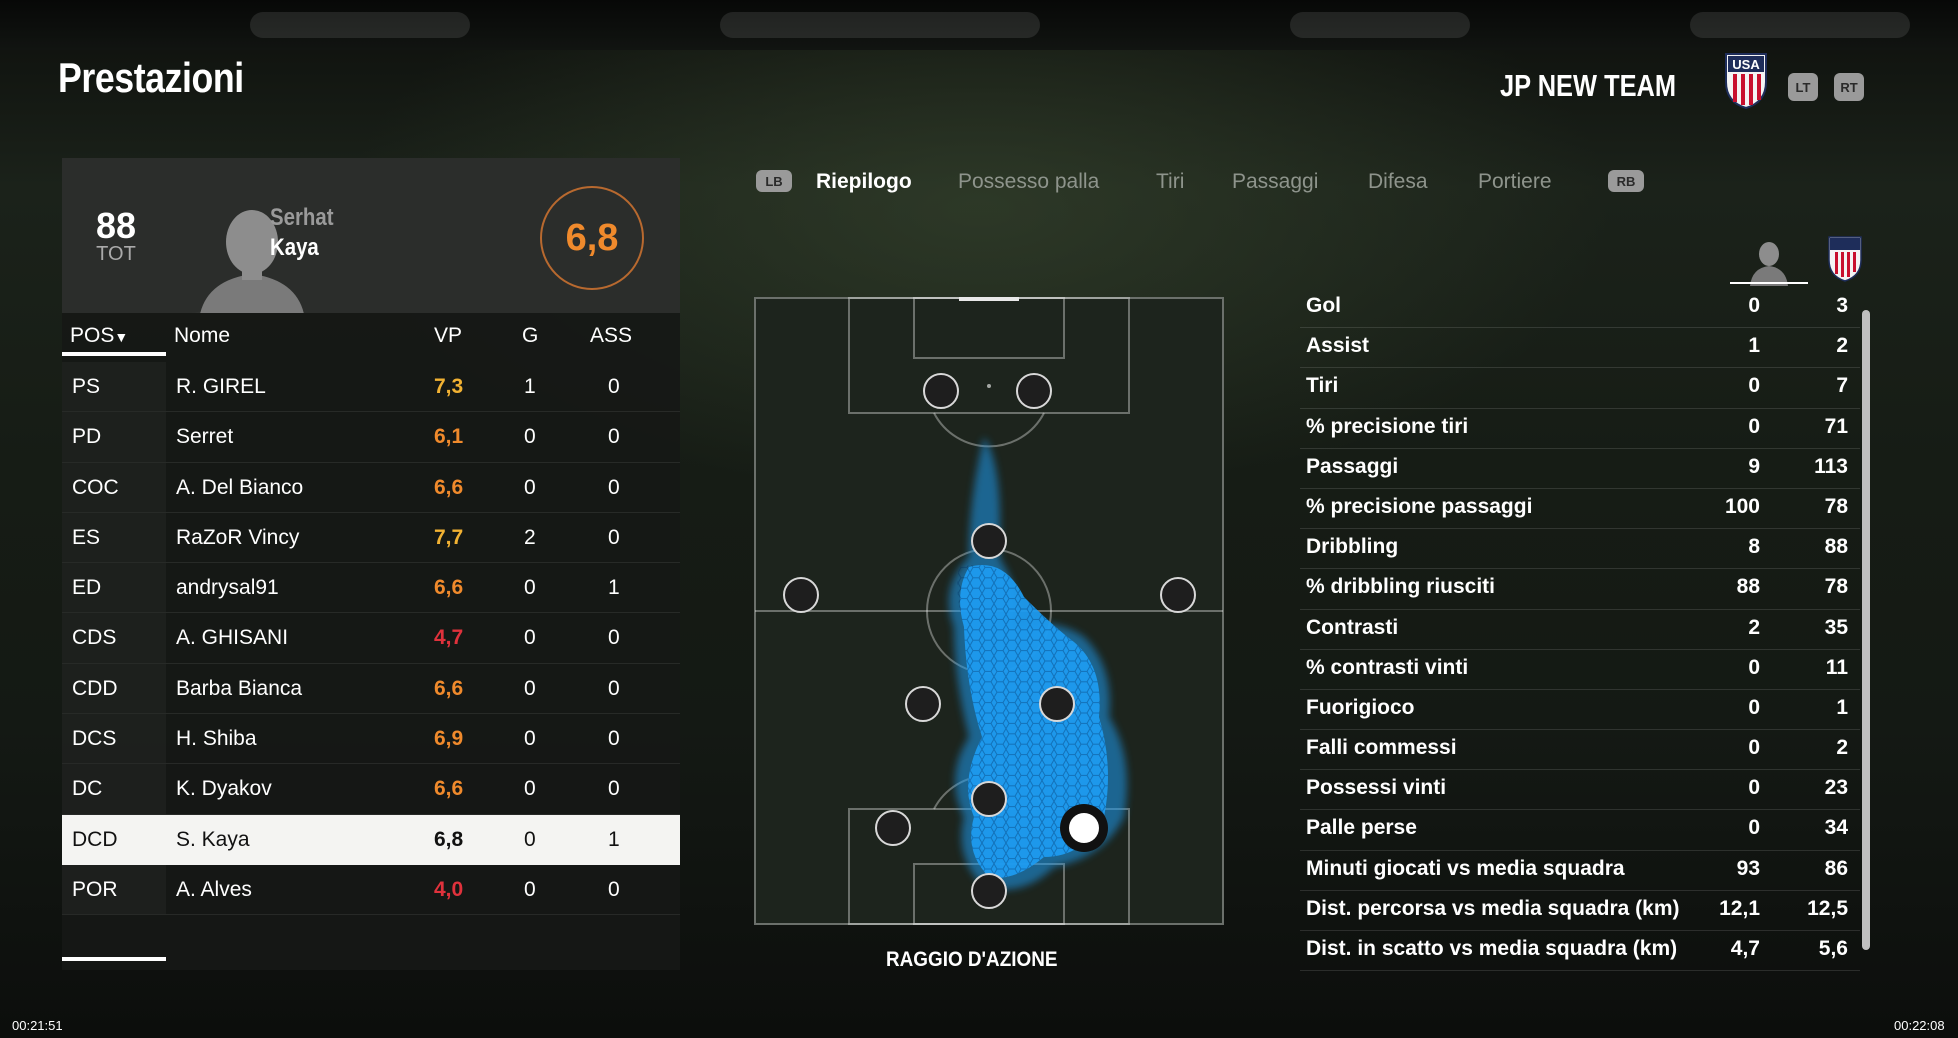 The width and height of the screenshot is (1958, 1038). I want to click on stat-label: Passaggi, so click(1352, 466).